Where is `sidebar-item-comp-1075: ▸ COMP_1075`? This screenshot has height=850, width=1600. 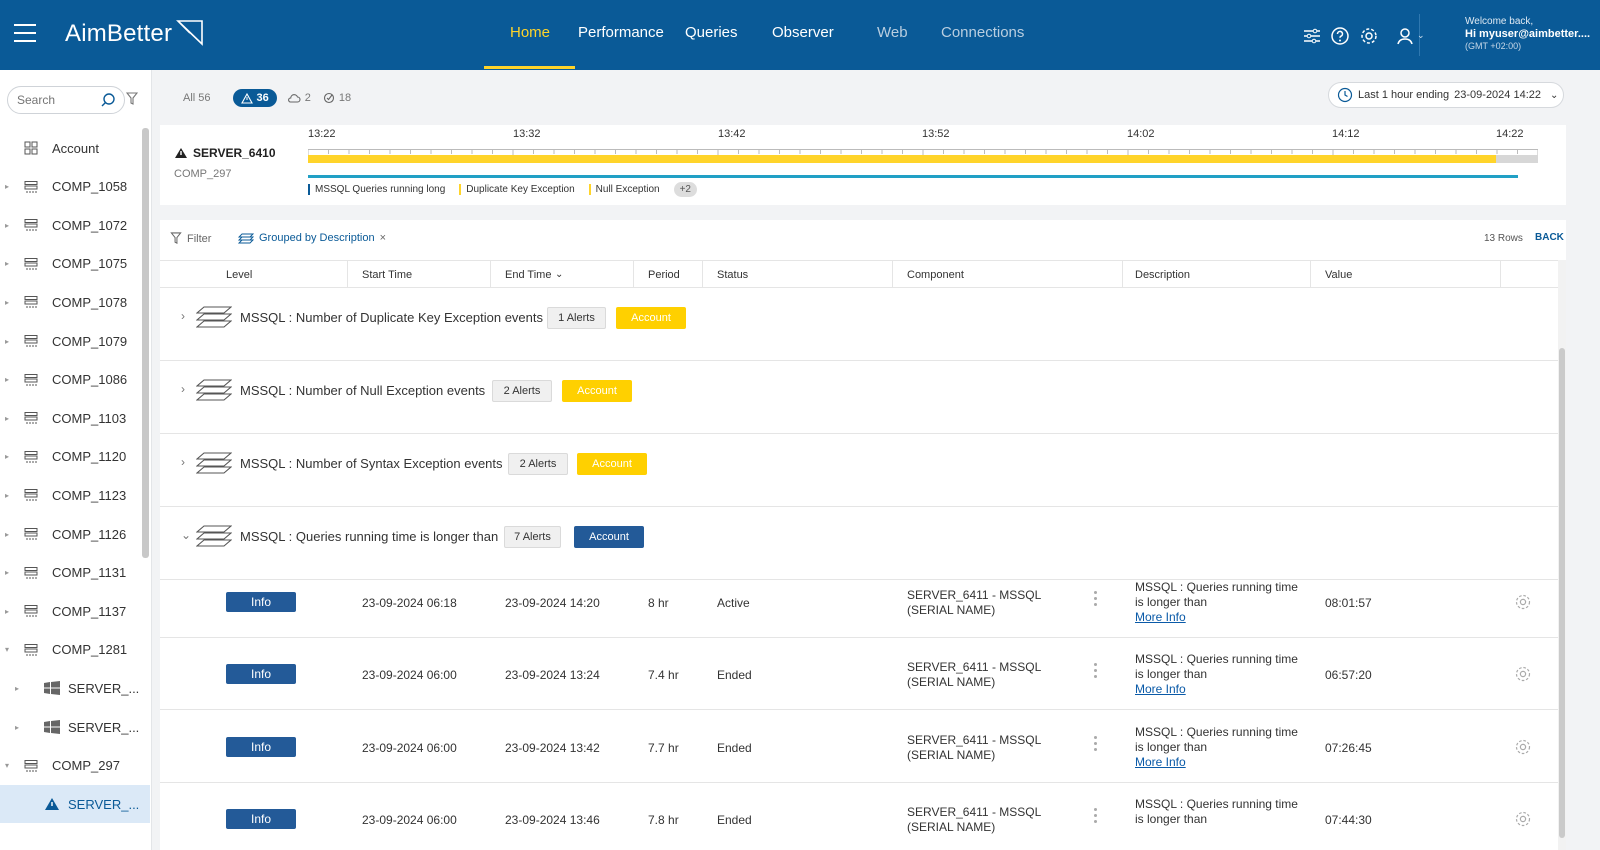 sidebar-item-comp-1075: ▸ COMP_1075 is located at coordinates (75, 264).